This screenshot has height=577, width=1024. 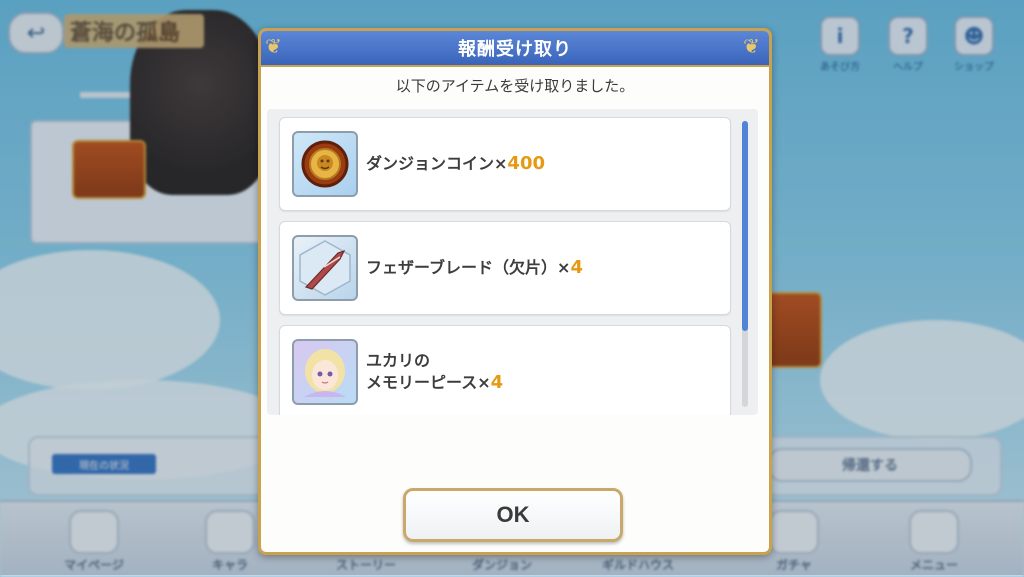 What do you see at coordinates (515, 86) in the screenshot?
I see `dialog-subtitle: 以下のアイテムを受け取りました。` at bounding box center [515, 86].